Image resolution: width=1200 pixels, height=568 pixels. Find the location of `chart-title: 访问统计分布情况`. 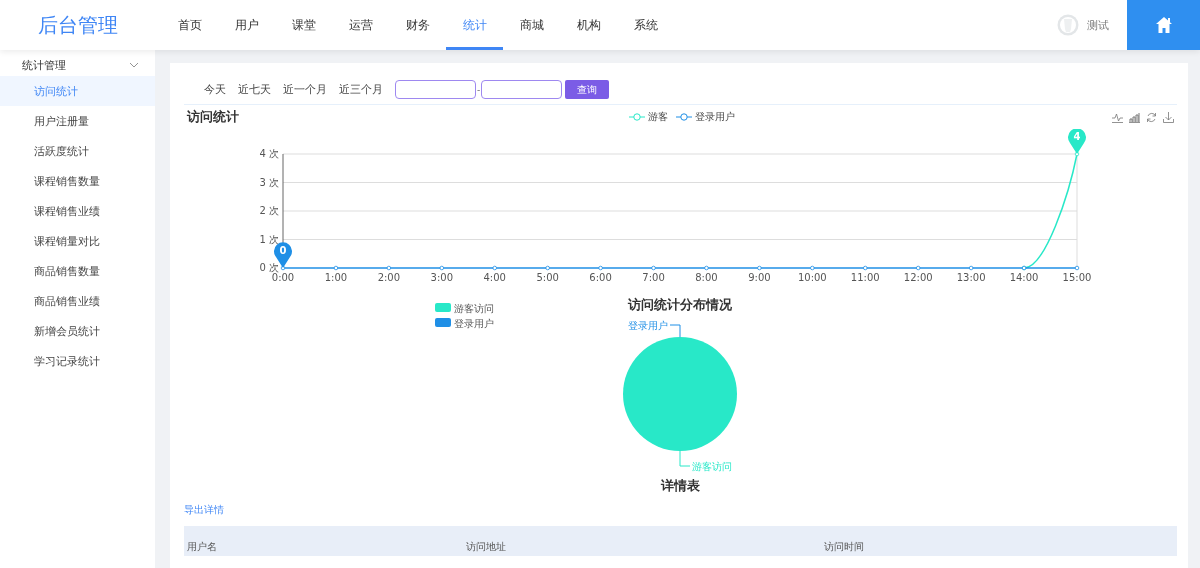

chart-title: 访问统计分布情况 is located at coordinates (680, 304).